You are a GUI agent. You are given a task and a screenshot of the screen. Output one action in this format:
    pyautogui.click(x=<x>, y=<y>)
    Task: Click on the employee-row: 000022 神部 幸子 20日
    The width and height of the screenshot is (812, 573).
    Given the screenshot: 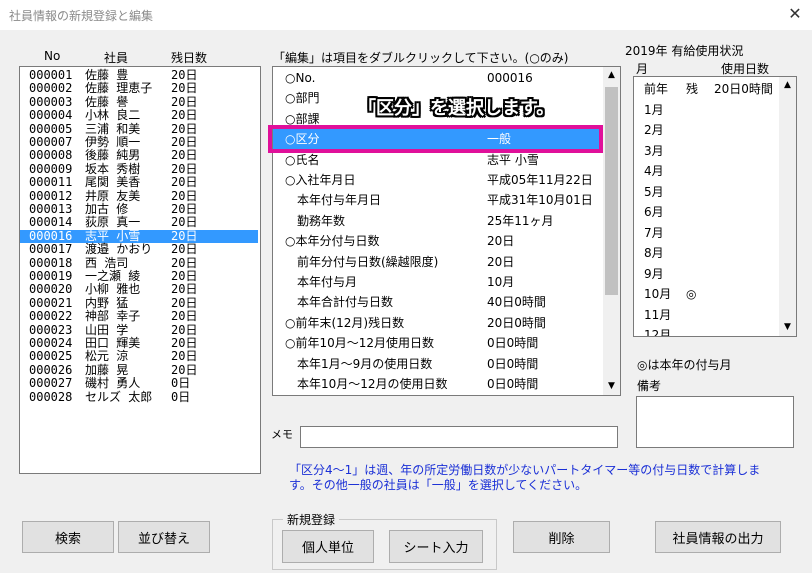 What is the action you would take?
    pyautogui.click(x=139, y=316)
    